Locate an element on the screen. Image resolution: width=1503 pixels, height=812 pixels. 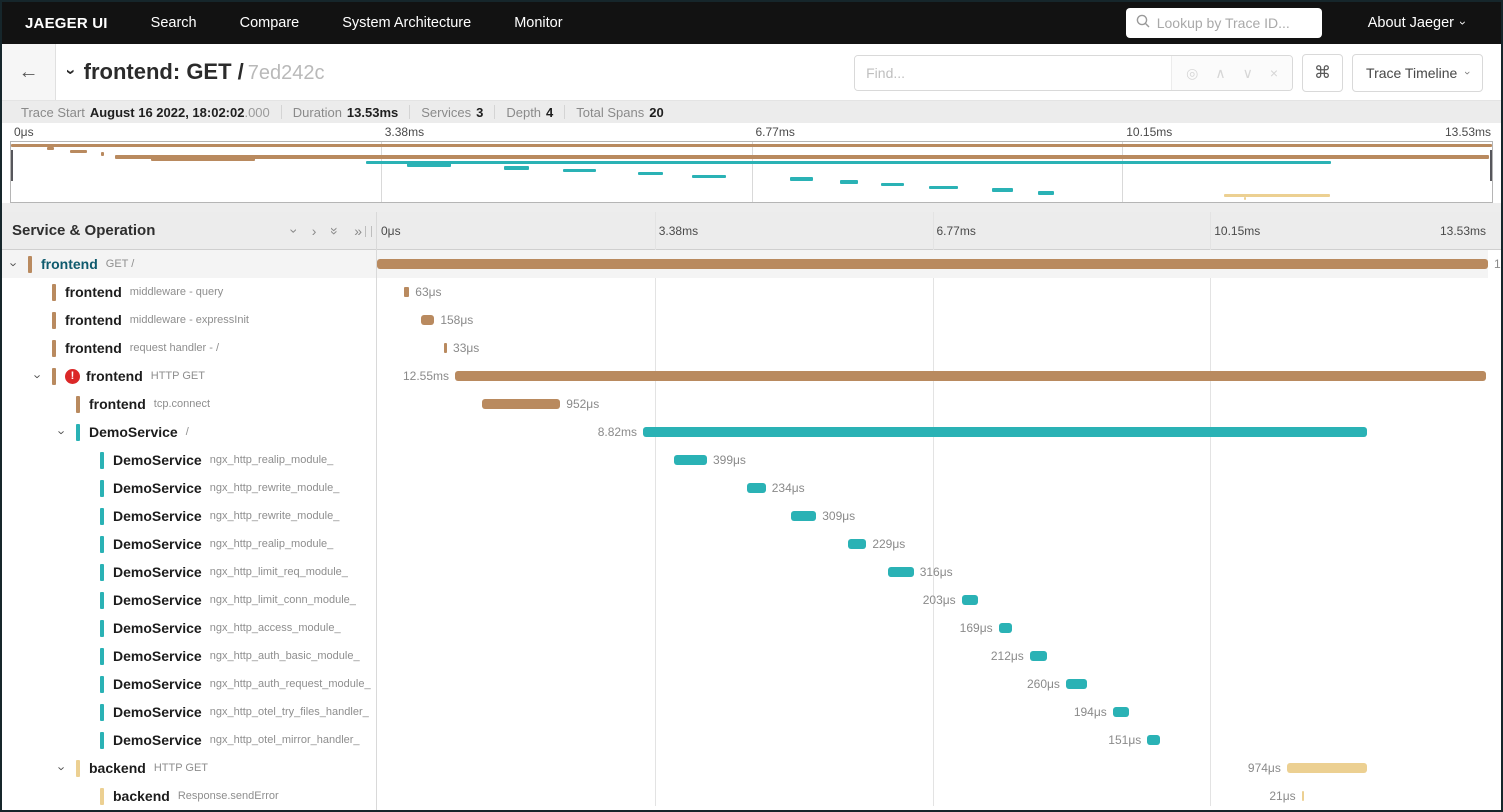
span-row-name: DemoService ngx_http_auth_request_module_ is located at coordinates (189, 684).